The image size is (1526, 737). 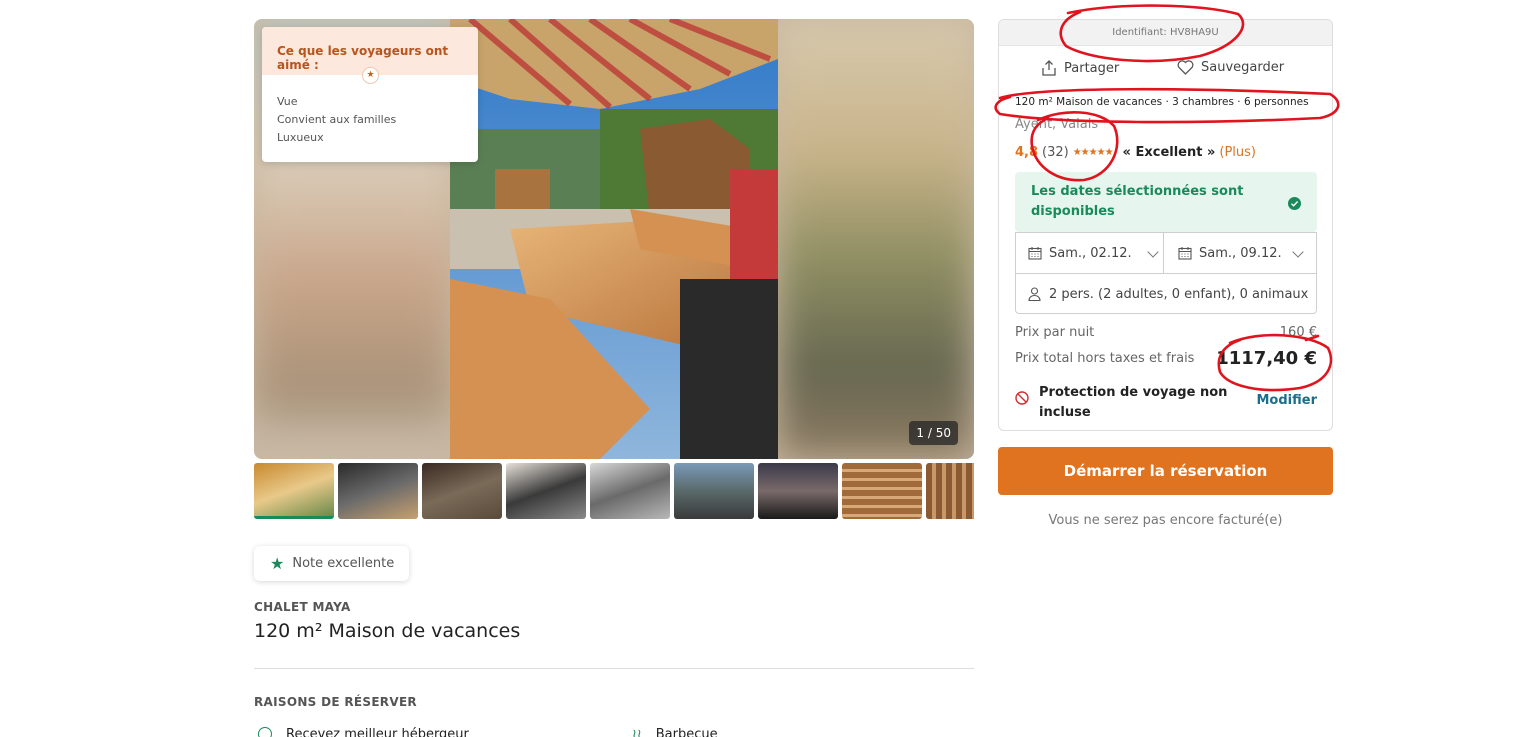 What do you see at coordinates (377, 732) in the screenshot?
I see `reason-label: Recevez meilleur hébergeur` at bounding box center [377, 732].